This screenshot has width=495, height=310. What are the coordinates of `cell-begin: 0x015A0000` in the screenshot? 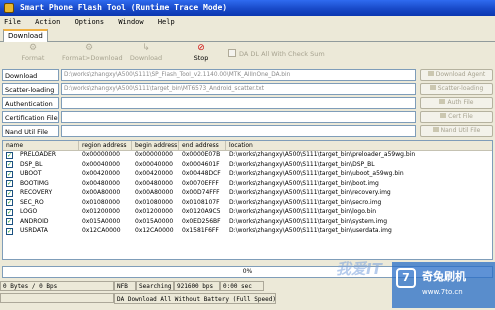 It's located at (154, 221).